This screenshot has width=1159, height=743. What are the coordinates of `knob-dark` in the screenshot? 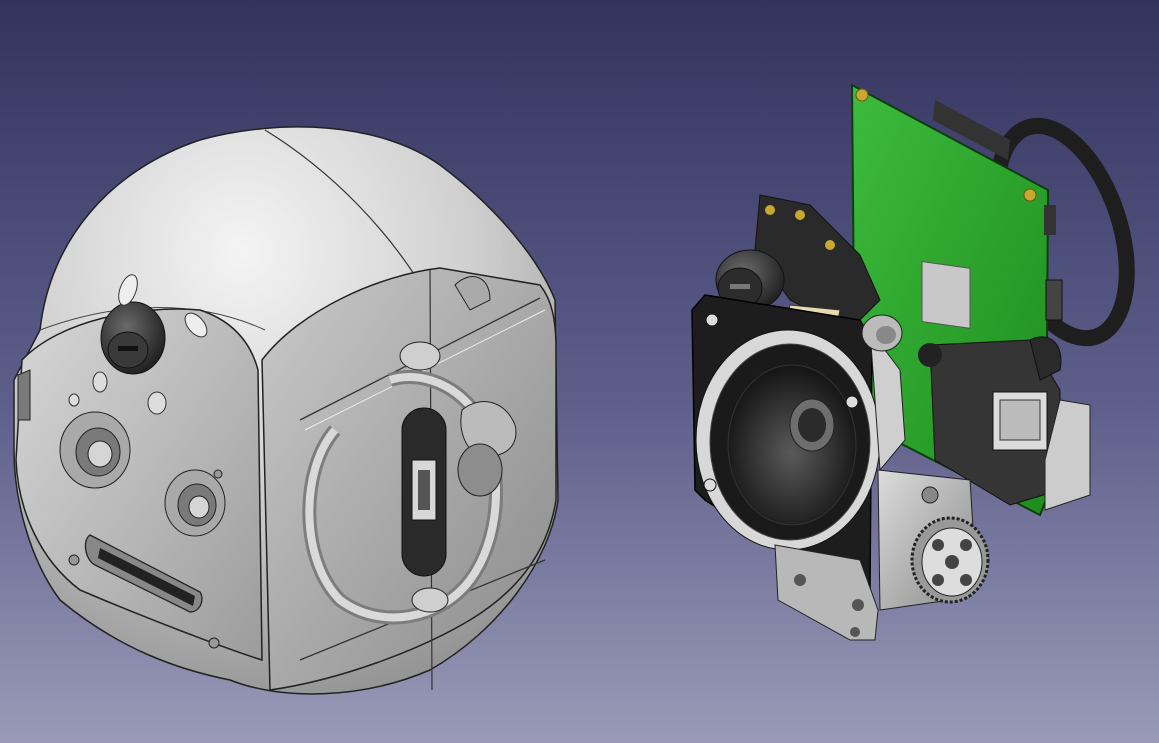 It's located at (133, 338).